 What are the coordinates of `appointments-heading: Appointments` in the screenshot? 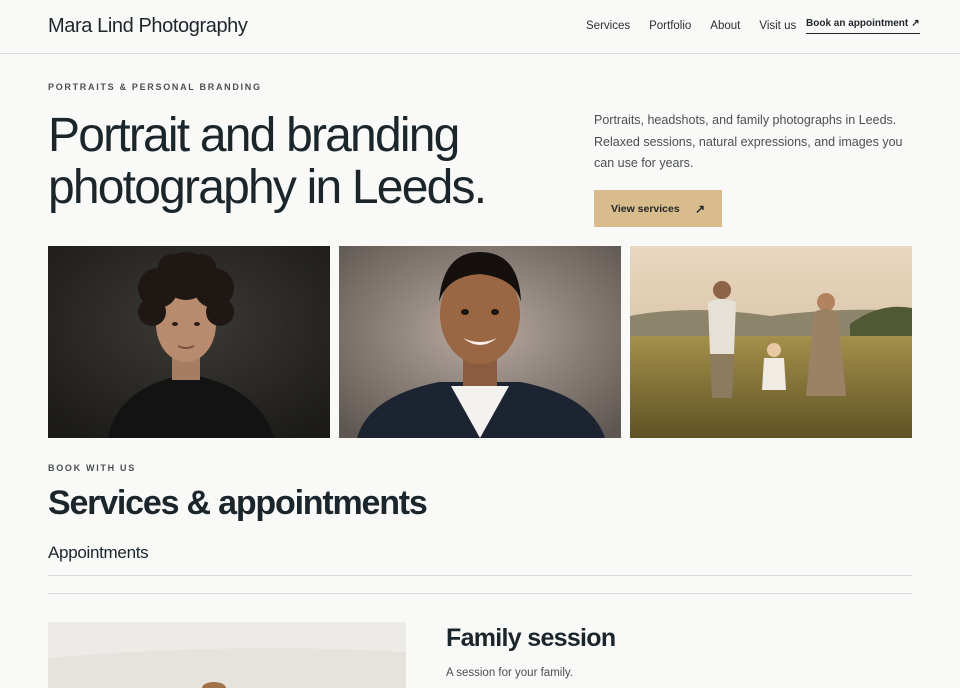 It's located at (98, 552).